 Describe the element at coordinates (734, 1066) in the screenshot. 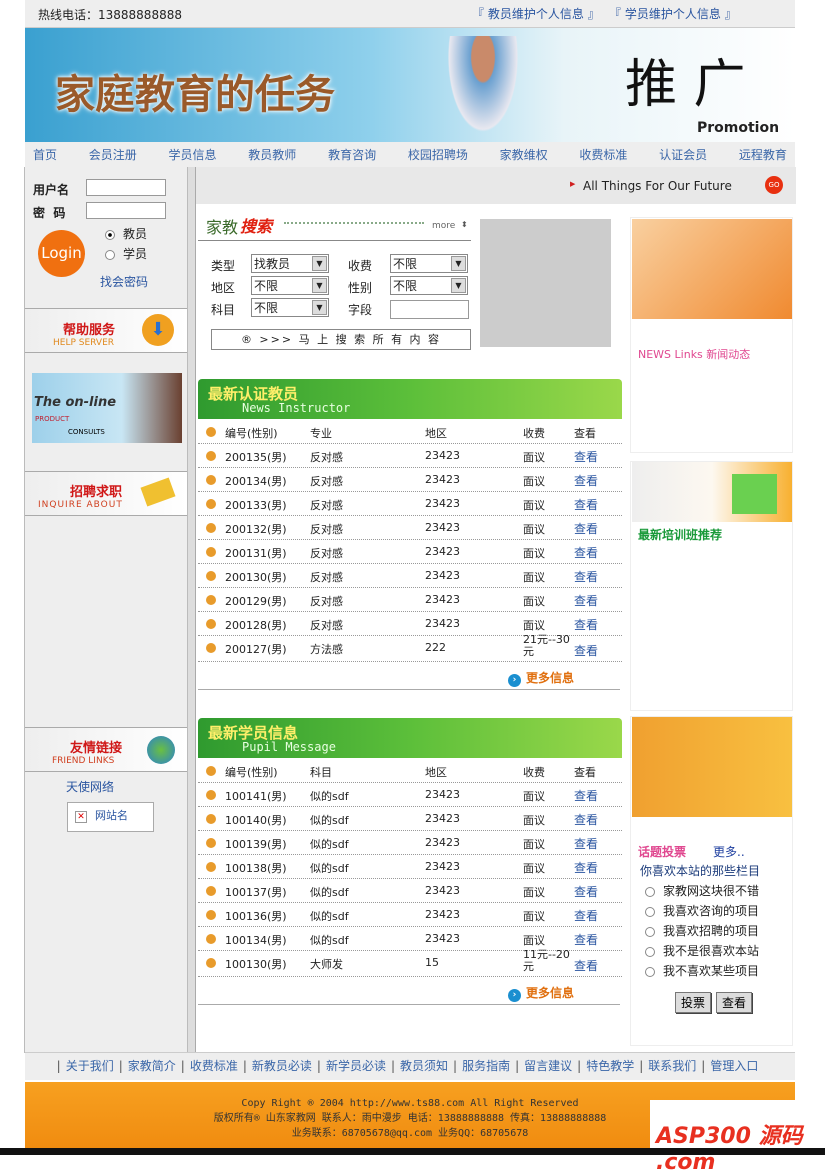

I see `footer-link: 管理入口` at that location.